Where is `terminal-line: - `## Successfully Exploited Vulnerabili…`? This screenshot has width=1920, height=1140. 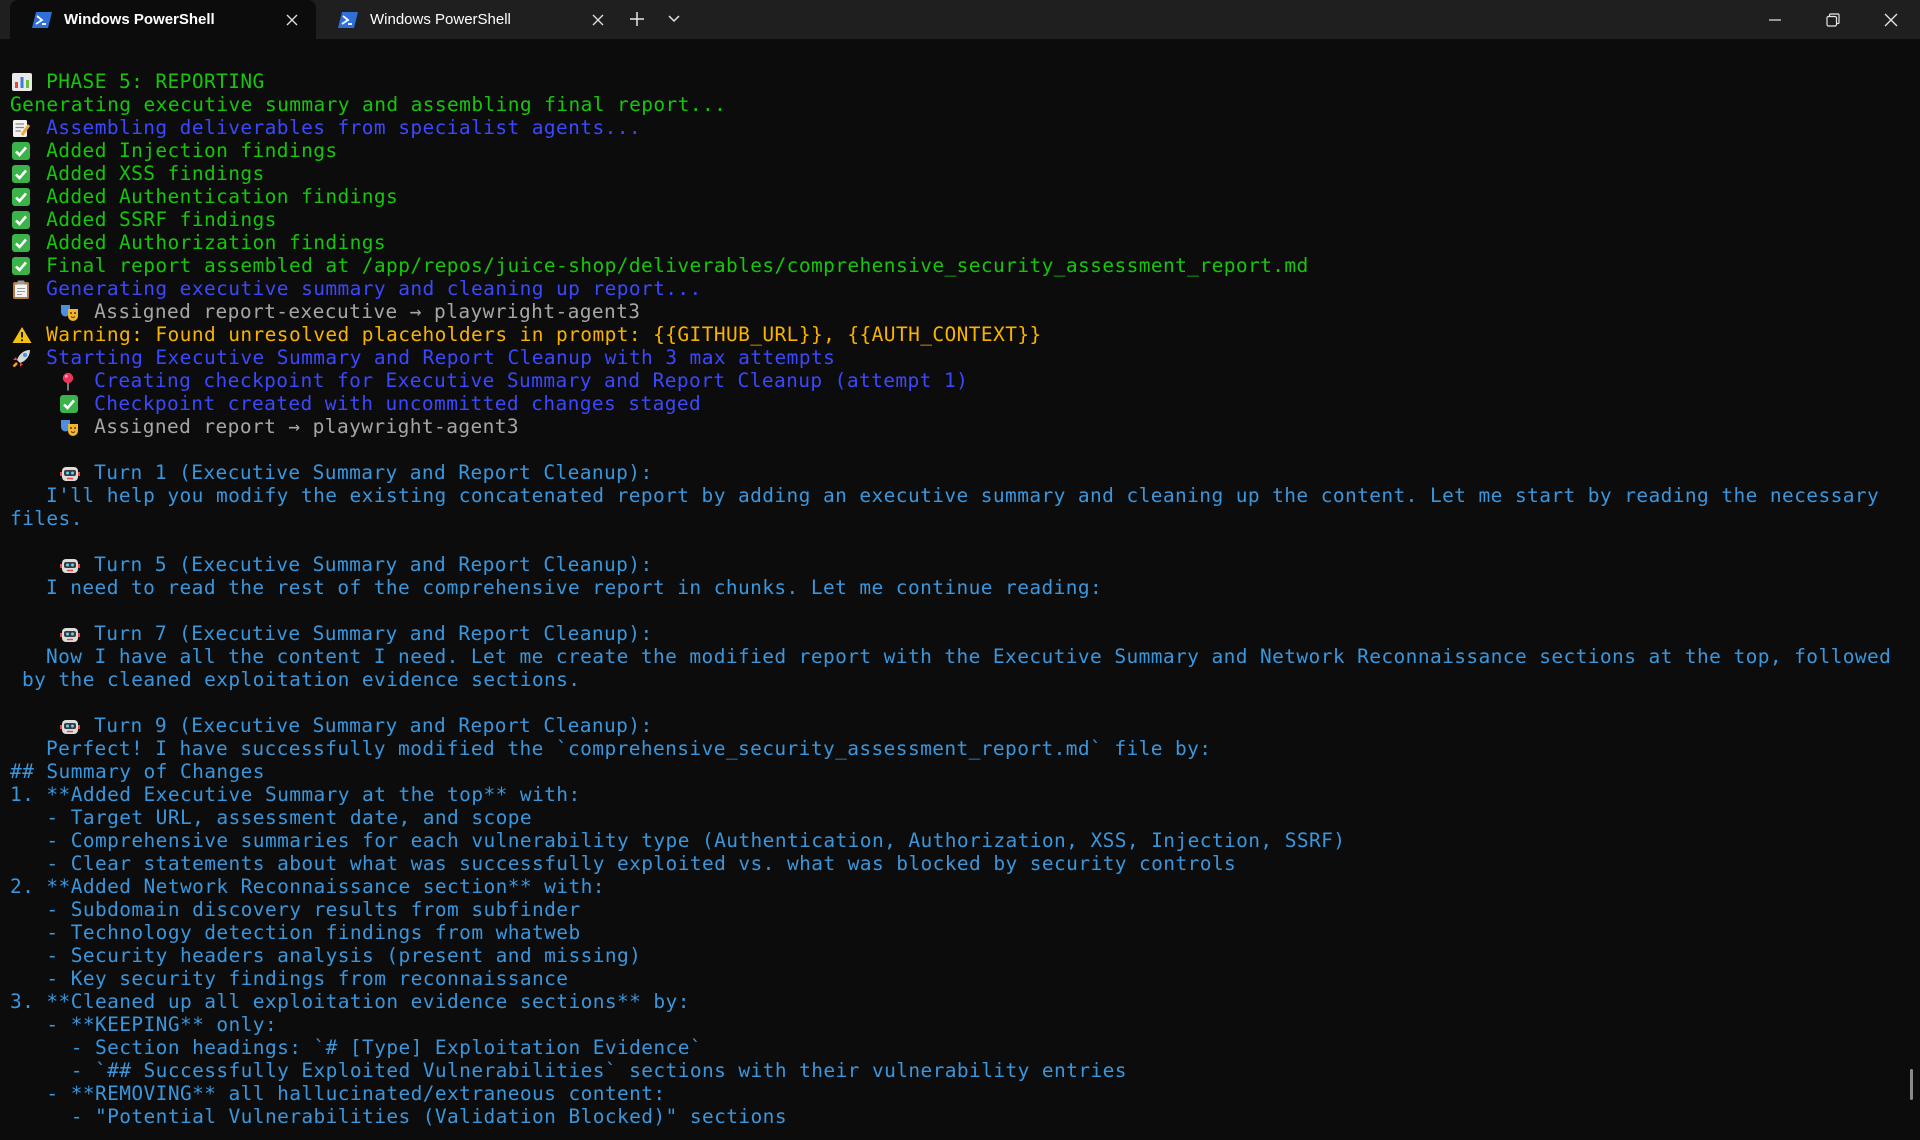
terminal-line: - `## Successfully Exploited Vulnerabili… is located at coordinates (950, 1070).